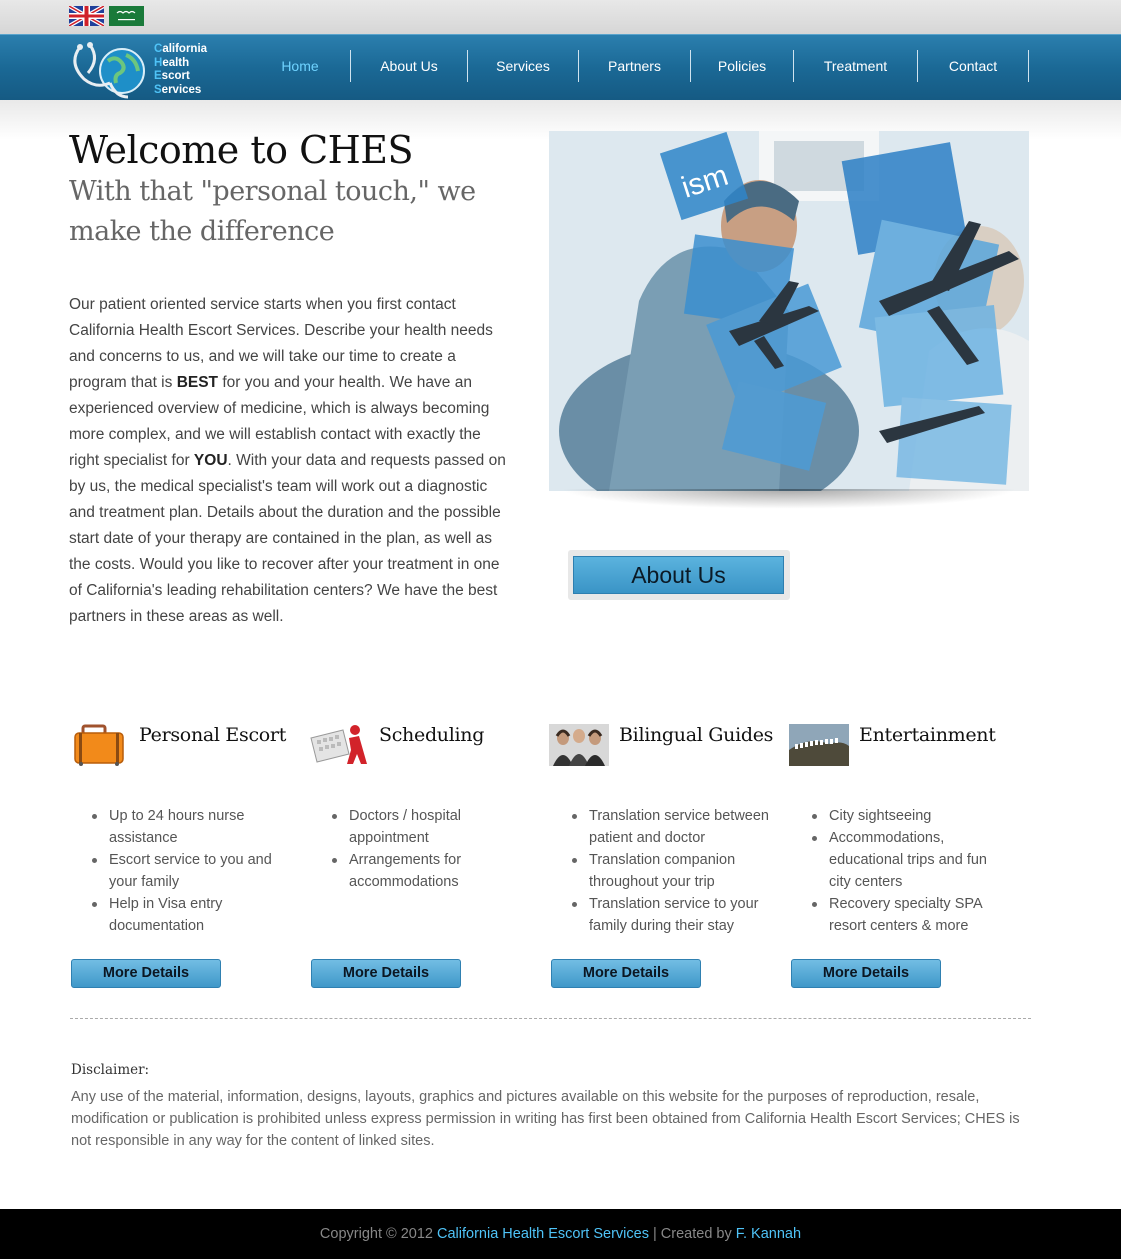 This screenshot has height=1259, width=1121. I want to click on logo-line: Services, so click(178, 89).